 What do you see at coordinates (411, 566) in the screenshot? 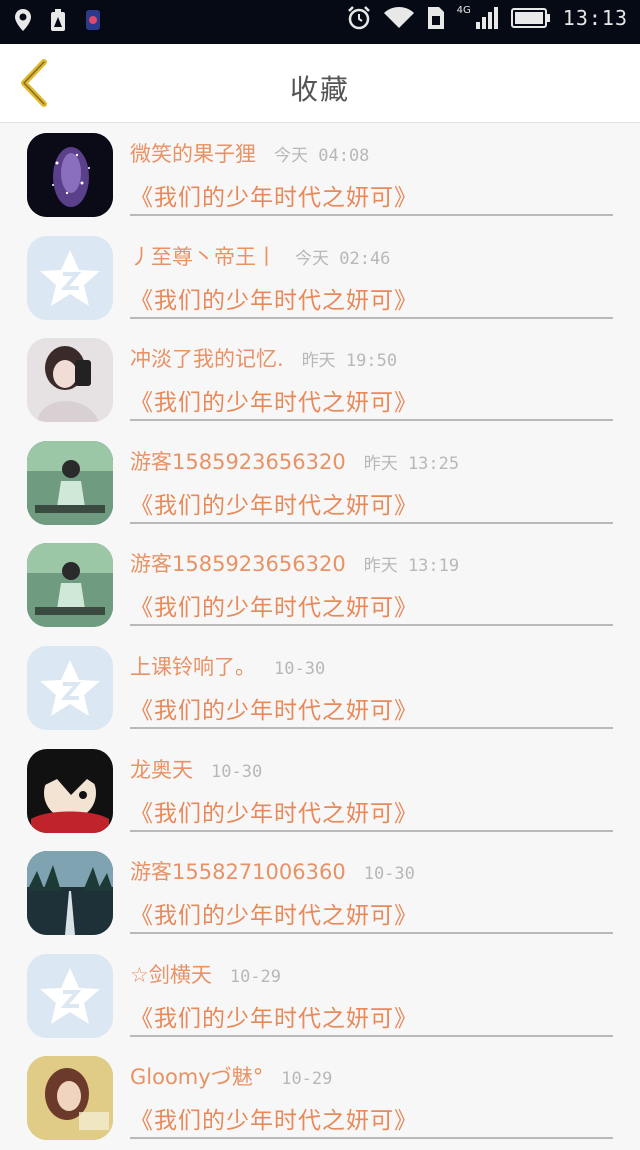
I see `item-time: 昨天 13:19` at bounding box center [411, 566].